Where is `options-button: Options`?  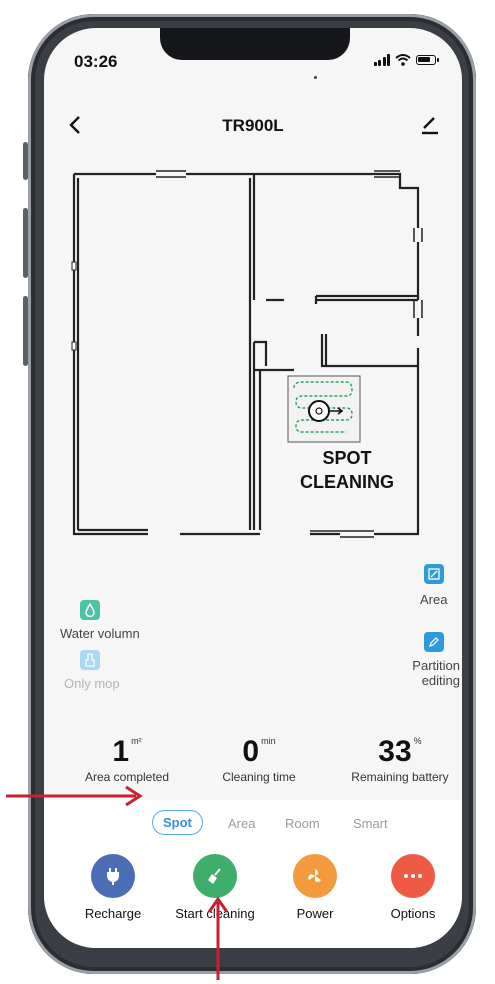
options-button: Options is located at coordinates (410, 887).